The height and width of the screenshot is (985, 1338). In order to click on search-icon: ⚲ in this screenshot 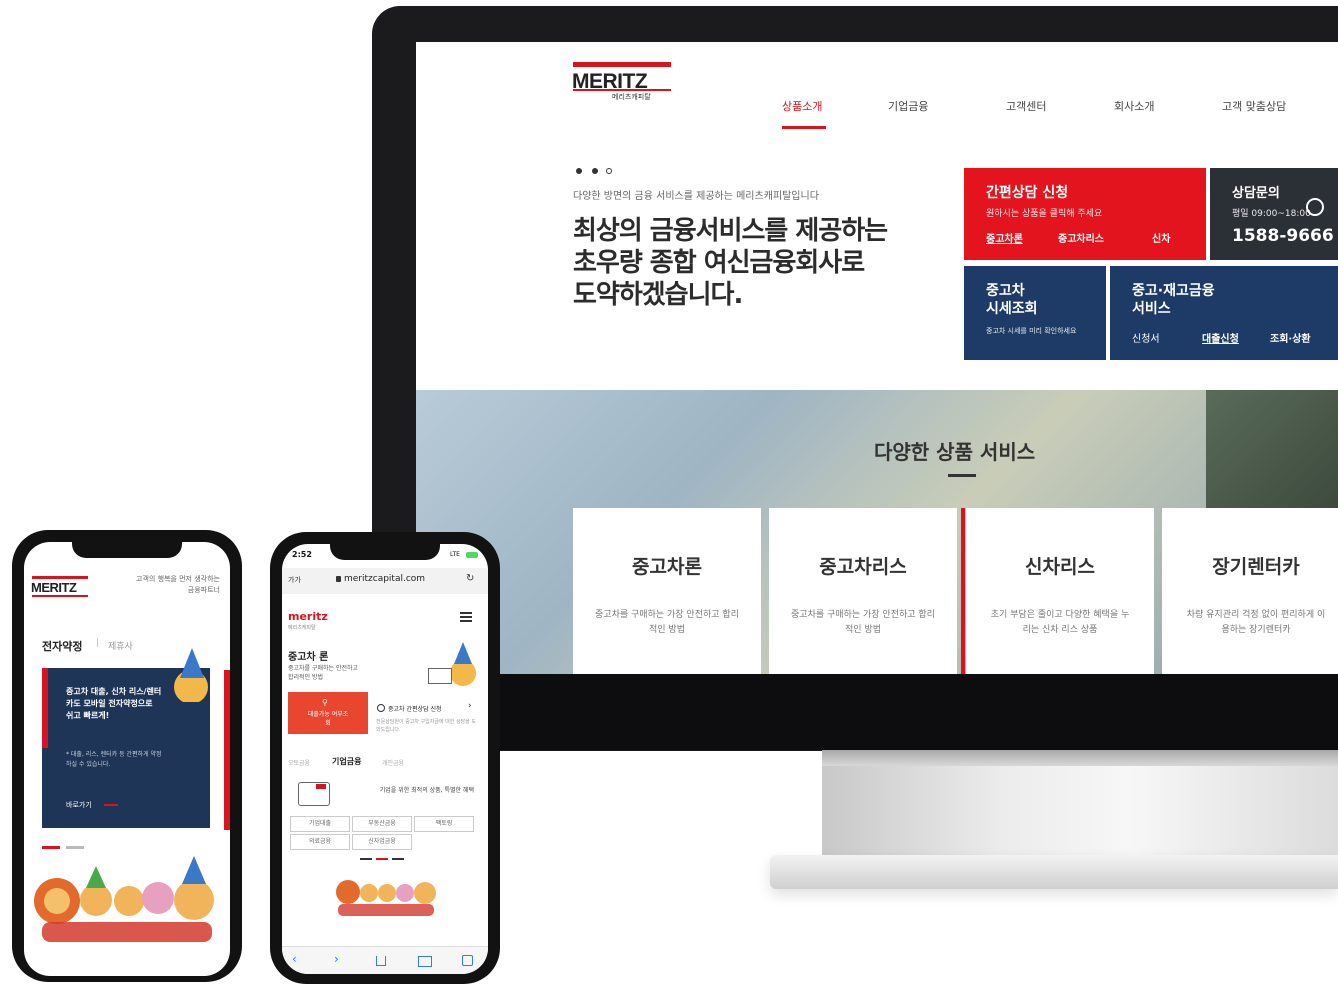, I will do `click(325, 702)`.